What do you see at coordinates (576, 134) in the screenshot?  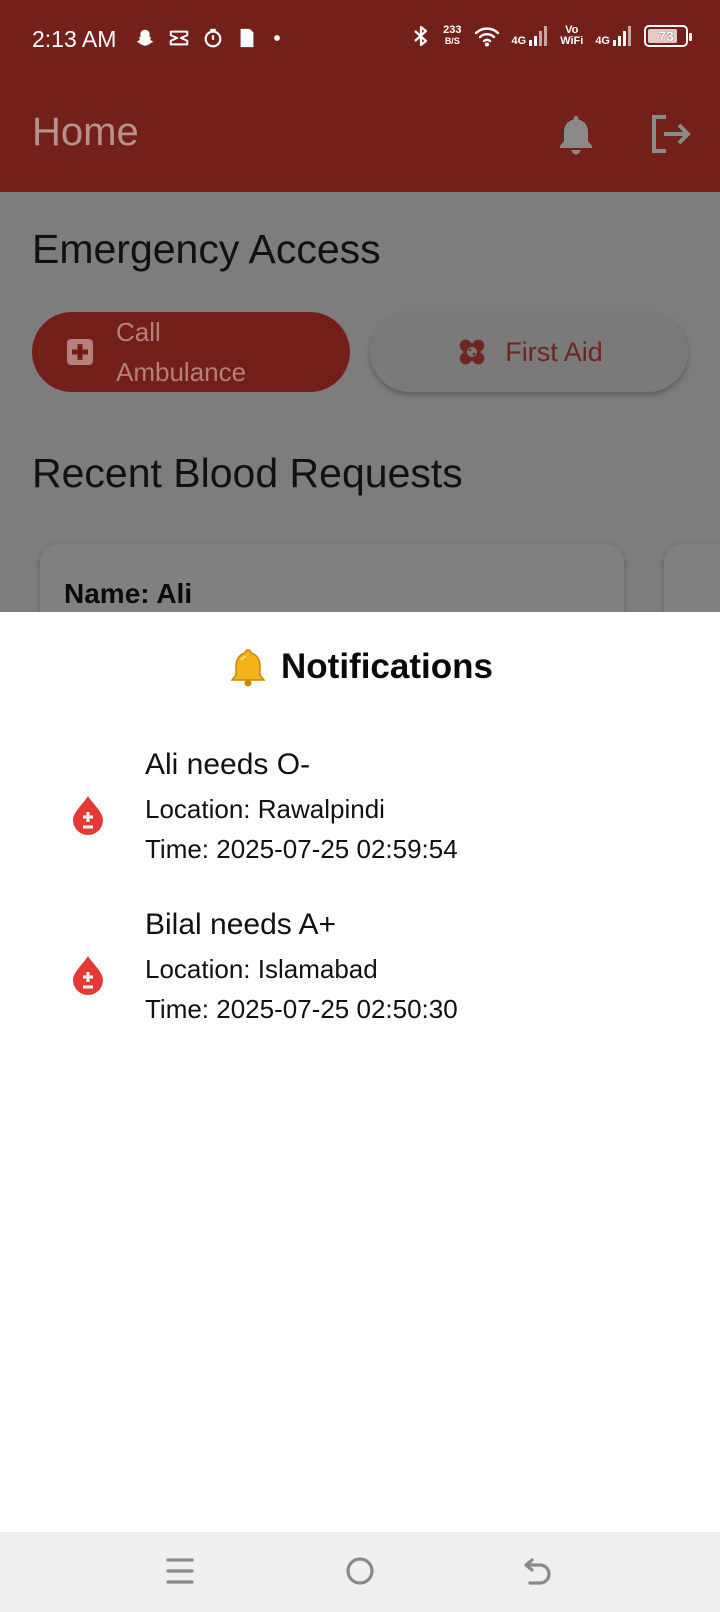 I see `bell-icon` at bounding box center [576, 134].